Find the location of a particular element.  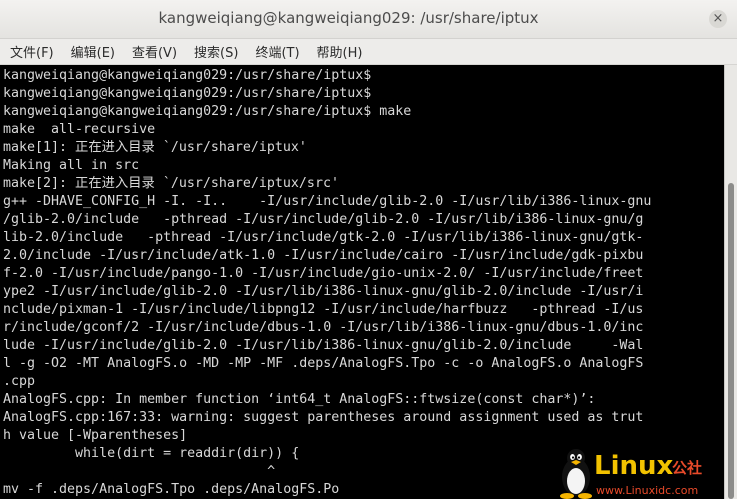

close-icon: × is located at coordinates (718, 18).